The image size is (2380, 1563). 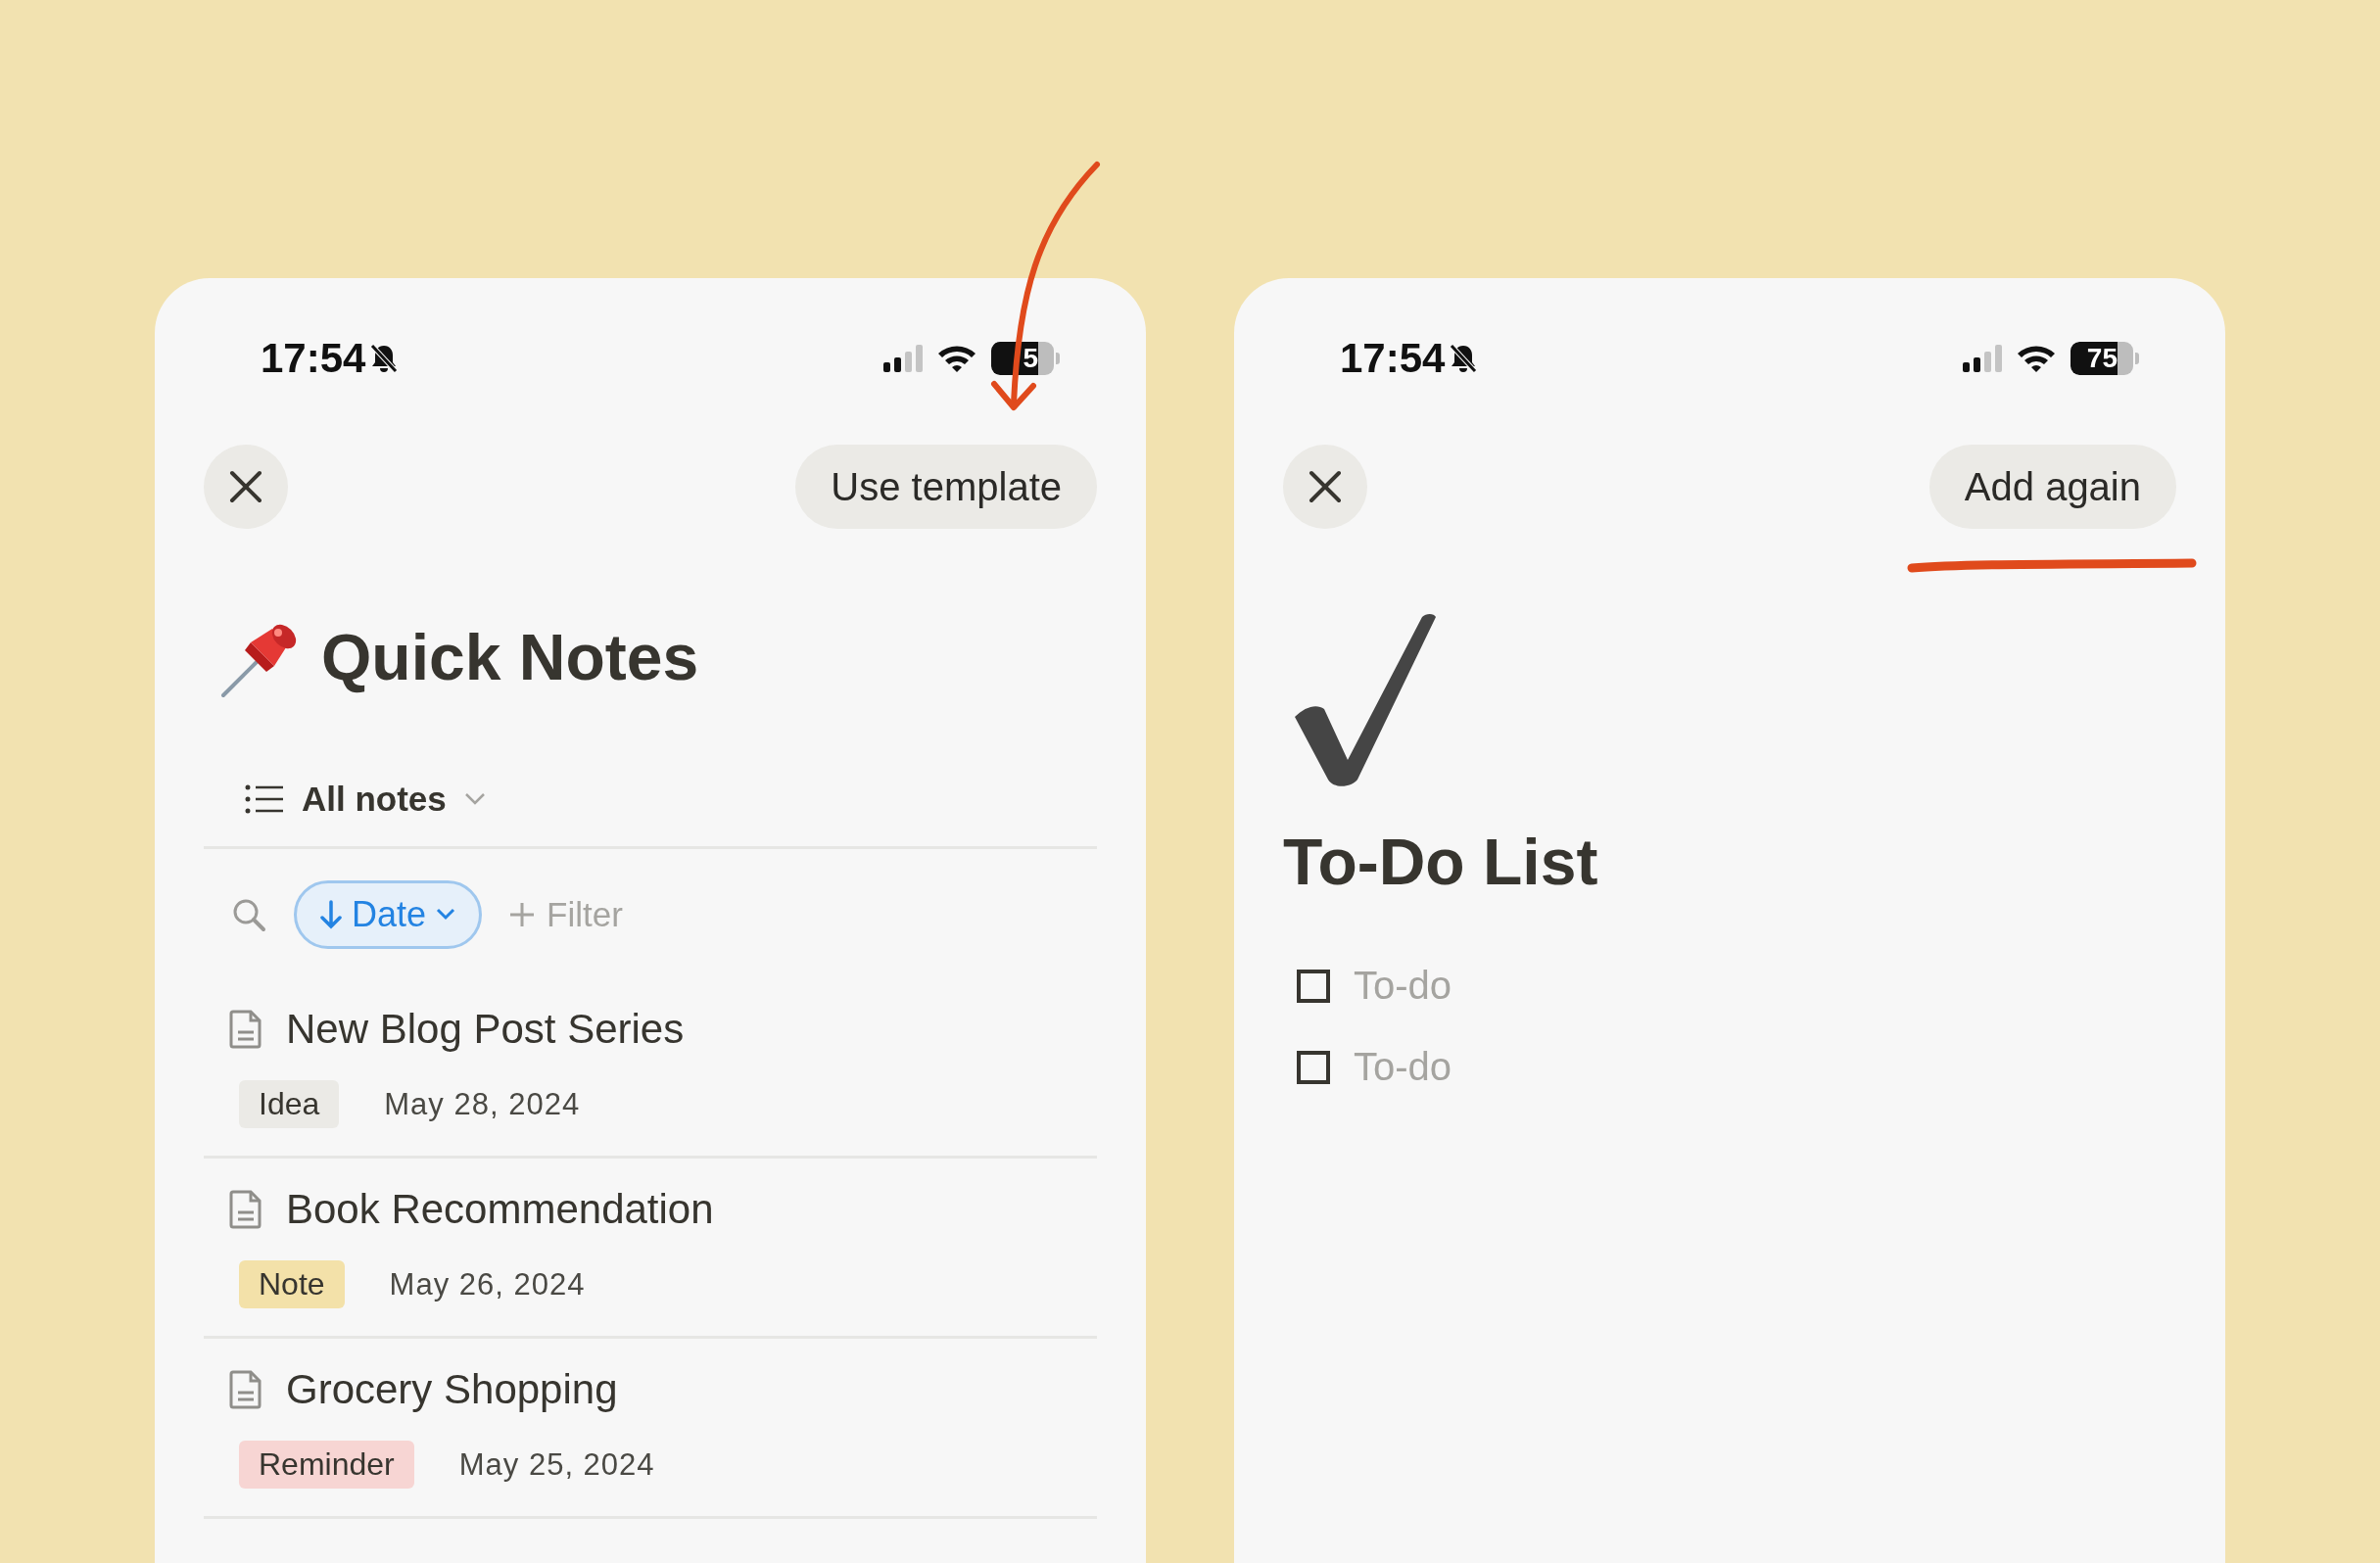 What do you see at coordinates (365, 799) in the screenshot?
I see `view-selector: All notes` at bounding box center [365, 799].